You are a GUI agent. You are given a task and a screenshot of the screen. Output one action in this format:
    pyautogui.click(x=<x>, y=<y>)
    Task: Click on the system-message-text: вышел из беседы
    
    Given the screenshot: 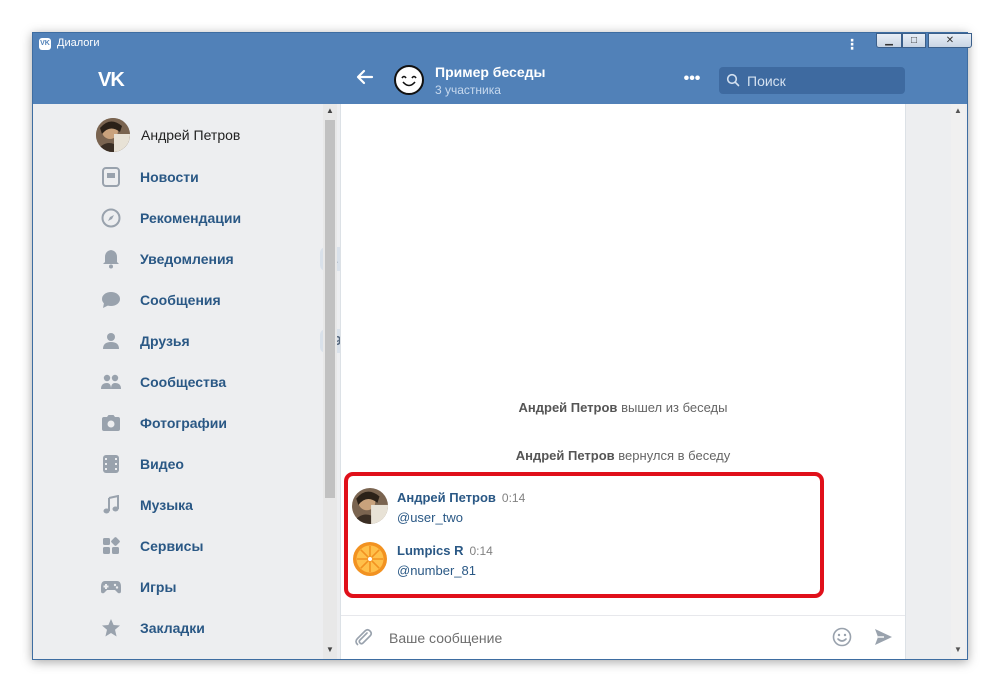 What is the action you would take?
    pyautogui.click(x=674, y=407)
    